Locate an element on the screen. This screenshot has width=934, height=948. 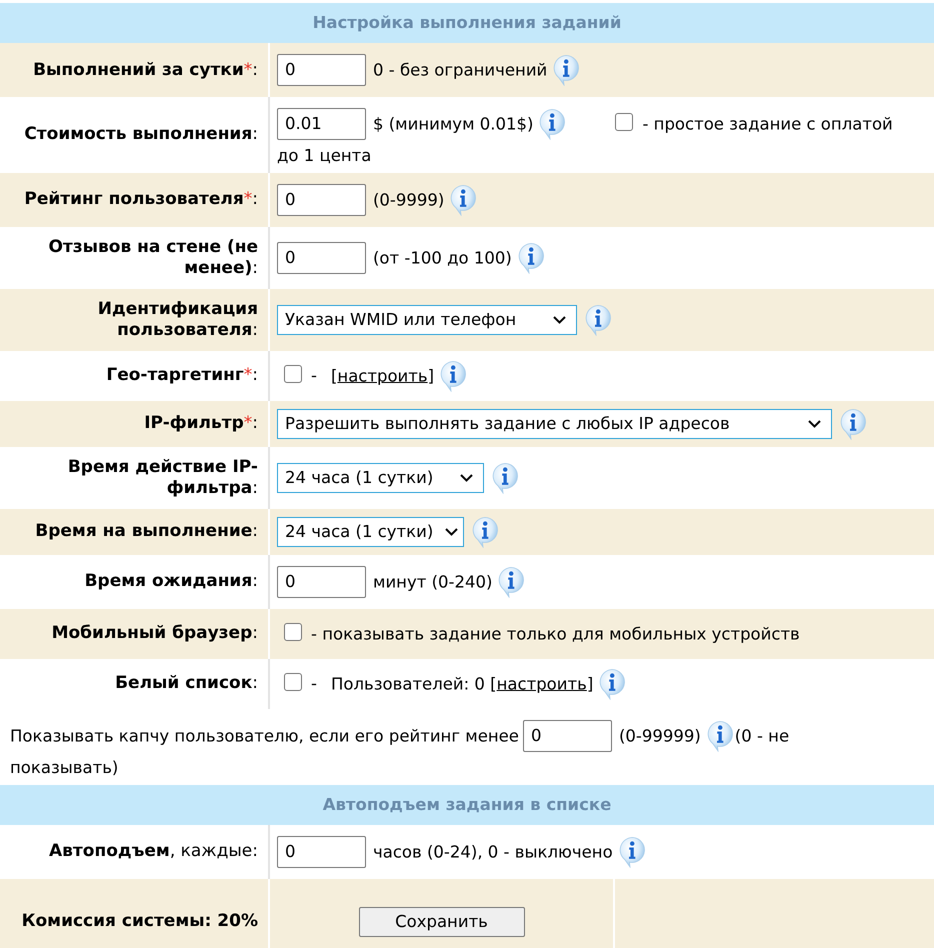
hint-text: показывать) is located at coordinates (64, 767).